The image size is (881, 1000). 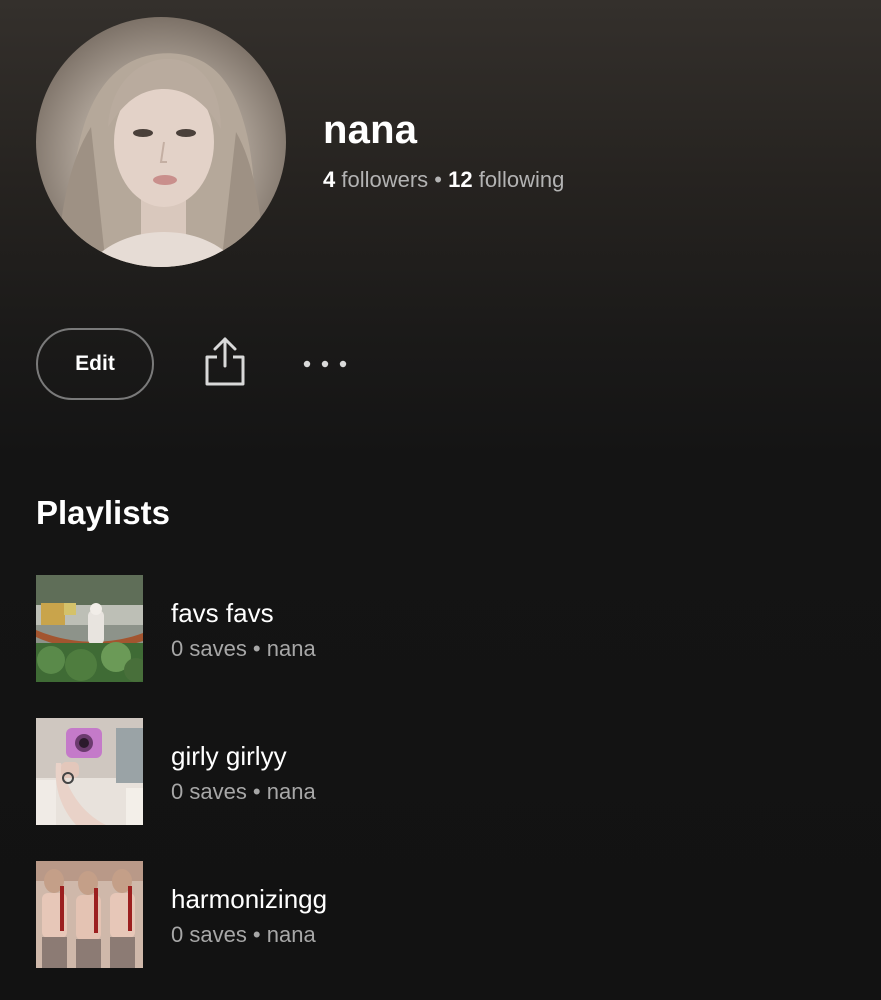 I want to click on playlist-name: favs favs, so click(x=222, y=613).